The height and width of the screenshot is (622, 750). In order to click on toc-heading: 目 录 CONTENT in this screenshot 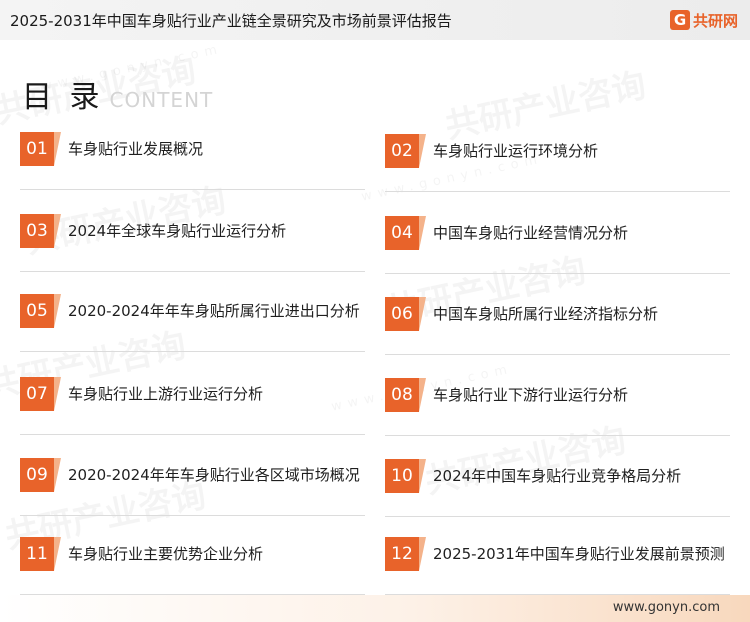, I will do `click(117, 94)`.